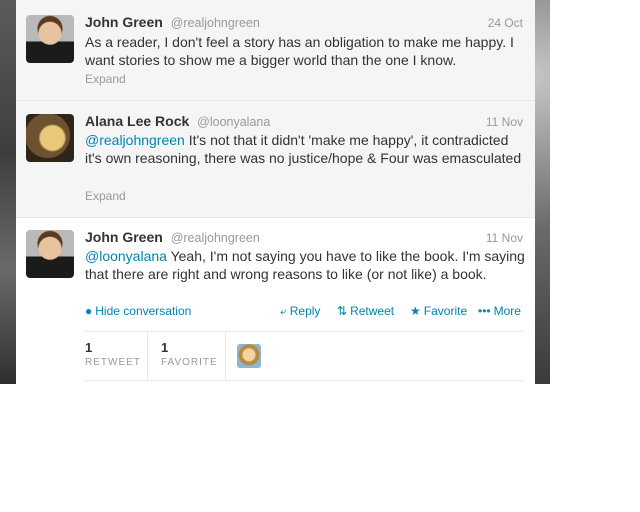  Describe the element at coordinates (135, 140) in the screenshot. I see `mention-link: @realjohngreen` at that location.